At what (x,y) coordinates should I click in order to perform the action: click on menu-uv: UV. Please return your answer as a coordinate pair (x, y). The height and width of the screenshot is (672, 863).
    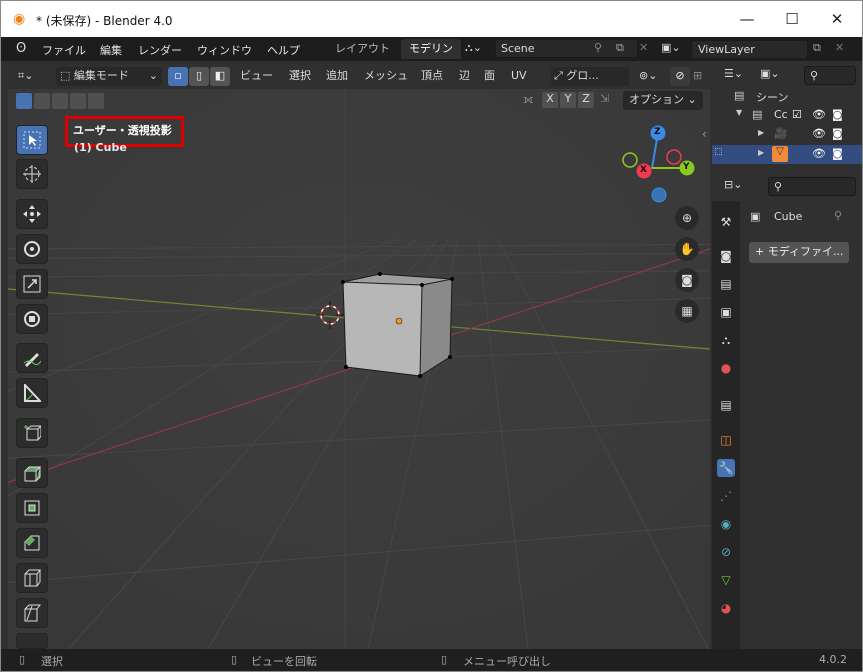
    Looking at the image, I should click on (519, 76).